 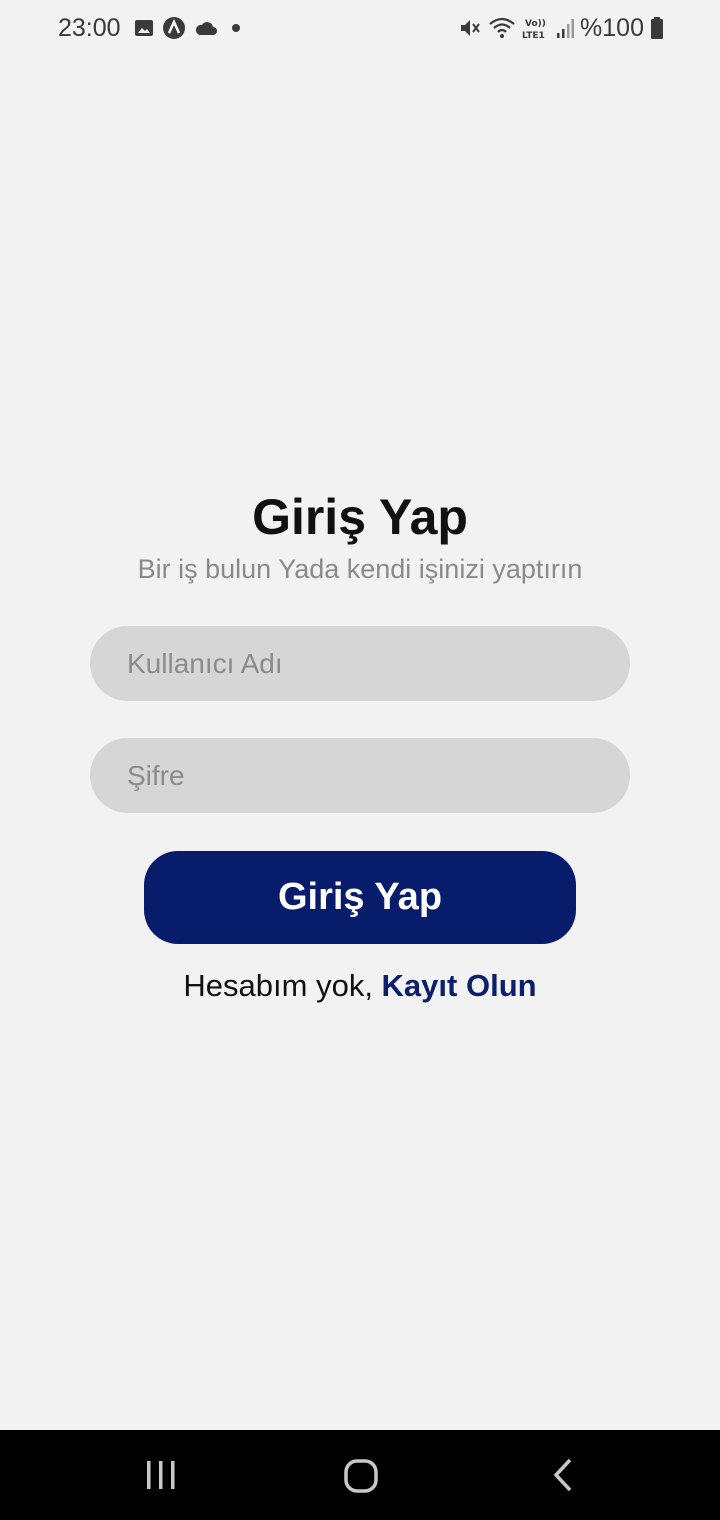 What do you see at coordinates (188, 28) in the screenshot?
I see `notification-icons` at bounding box center [188, 28].